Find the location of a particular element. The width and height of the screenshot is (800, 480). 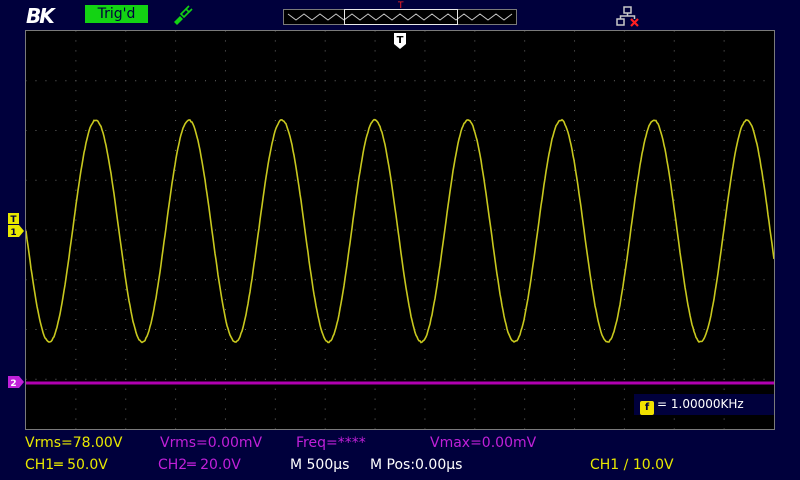

memory-timeline-bar is located at coordinates (400, 17).